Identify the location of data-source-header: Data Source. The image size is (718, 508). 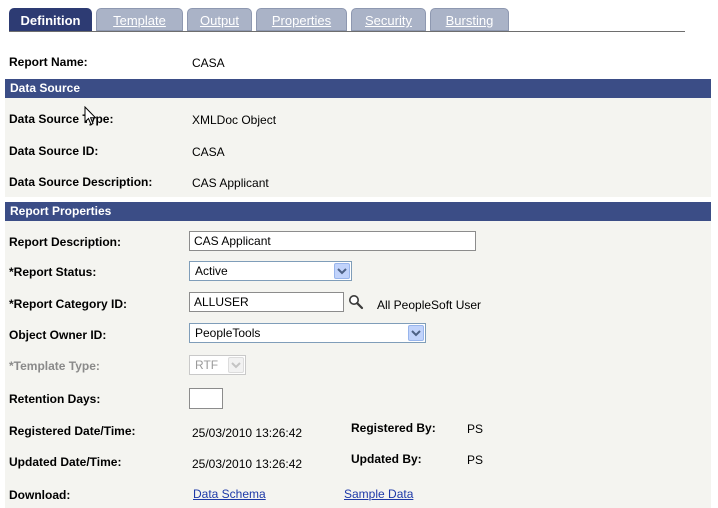
(358, 88).